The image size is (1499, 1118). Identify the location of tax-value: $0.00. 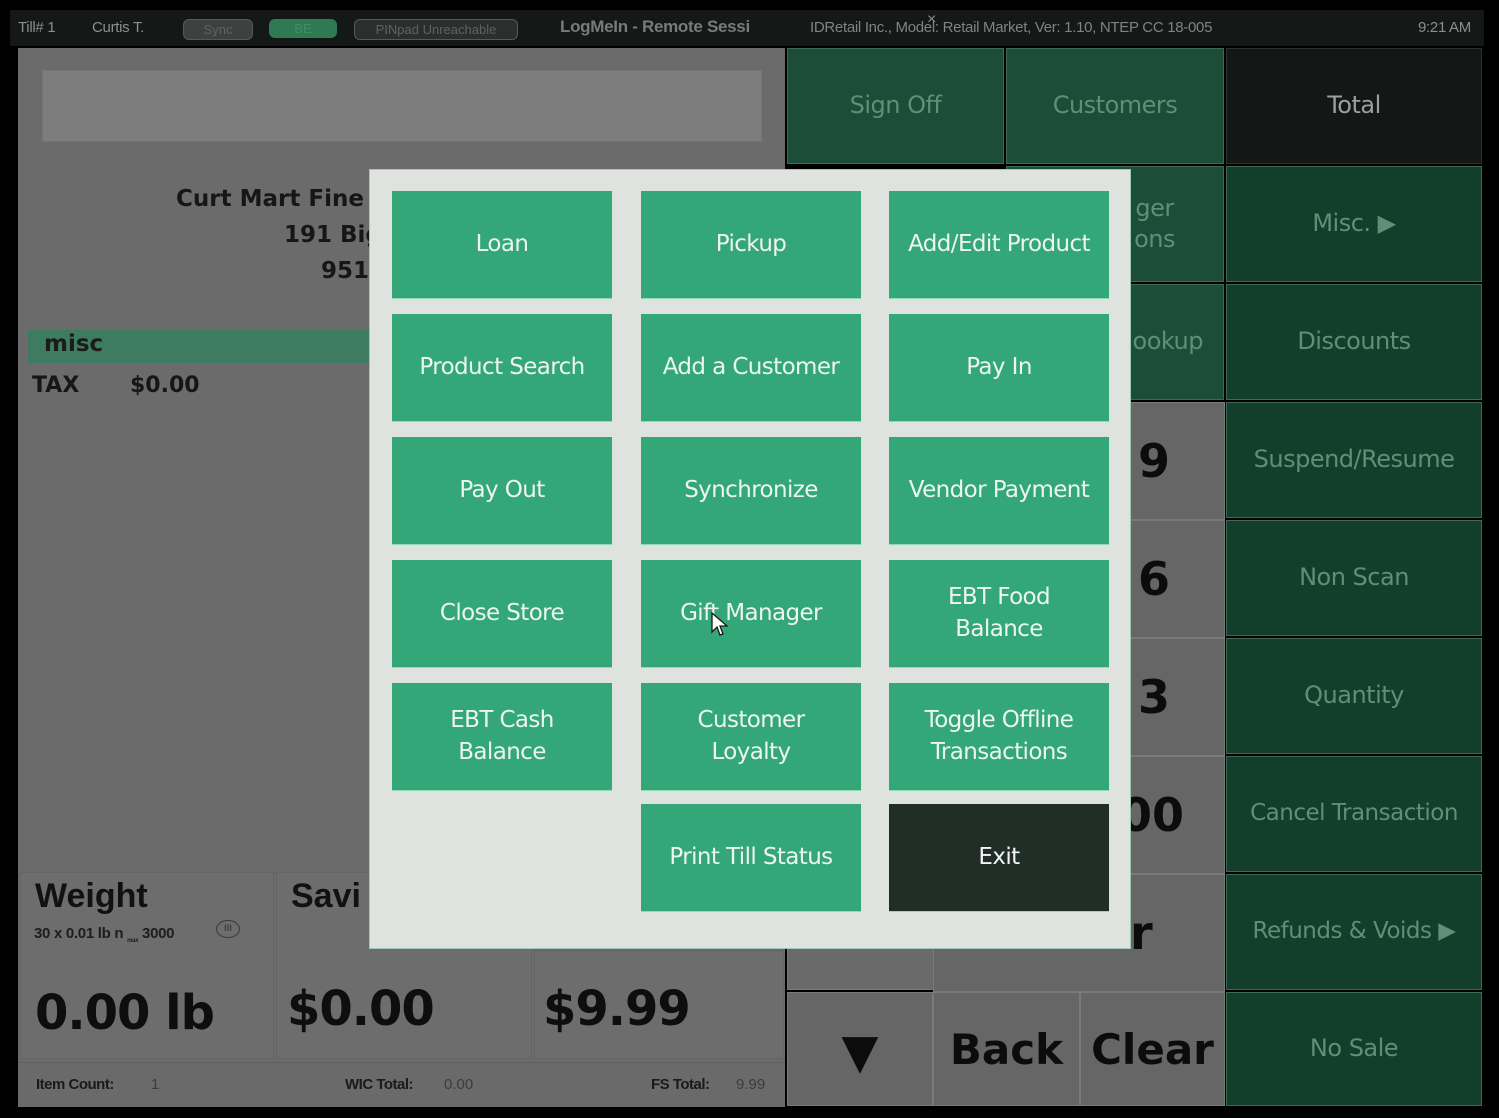
(165, 385).